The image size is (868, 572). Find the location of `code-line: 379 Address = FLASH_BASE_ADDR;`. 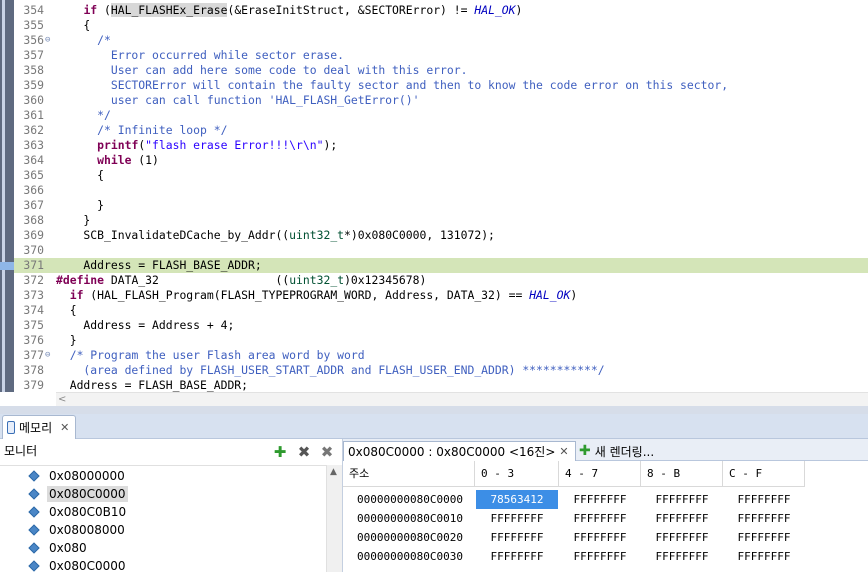

code-line: 379 Address = FLASH_BASE_ADDR; is located at coordinates (441, 385).